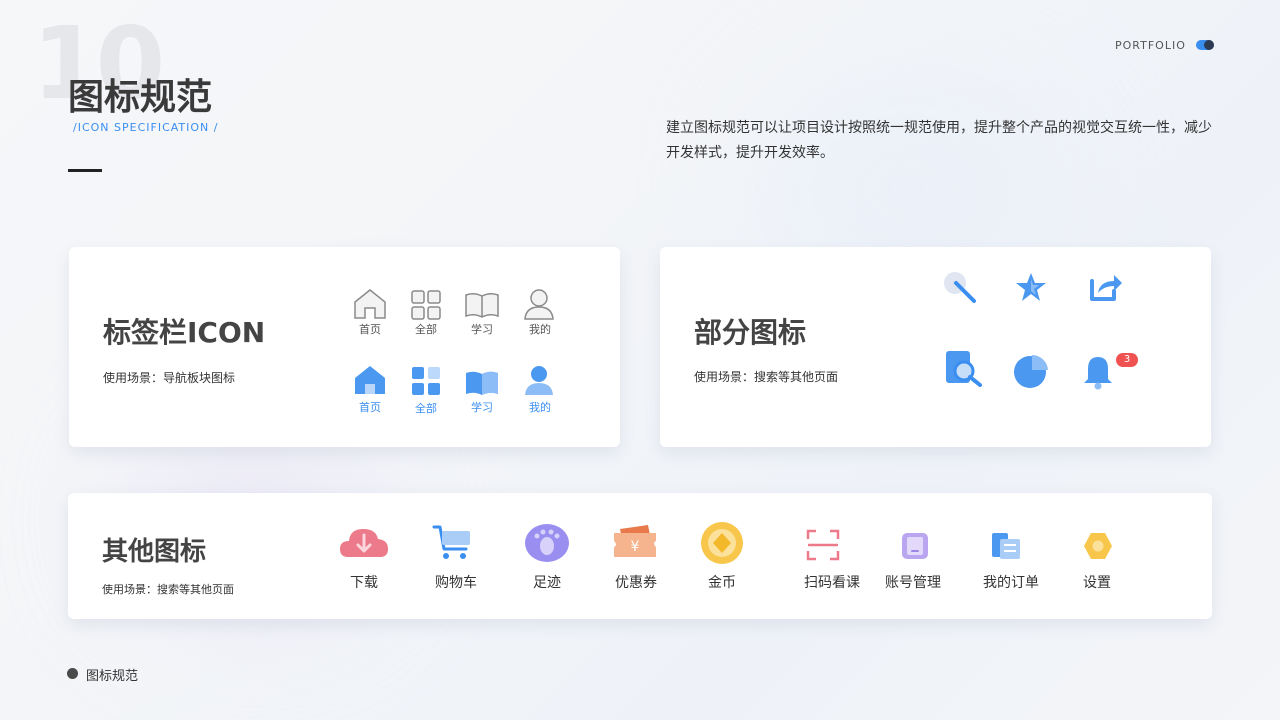 This screenshot has height=720, width=1280. I want to click on user-outline-icon, so click(539, 304).